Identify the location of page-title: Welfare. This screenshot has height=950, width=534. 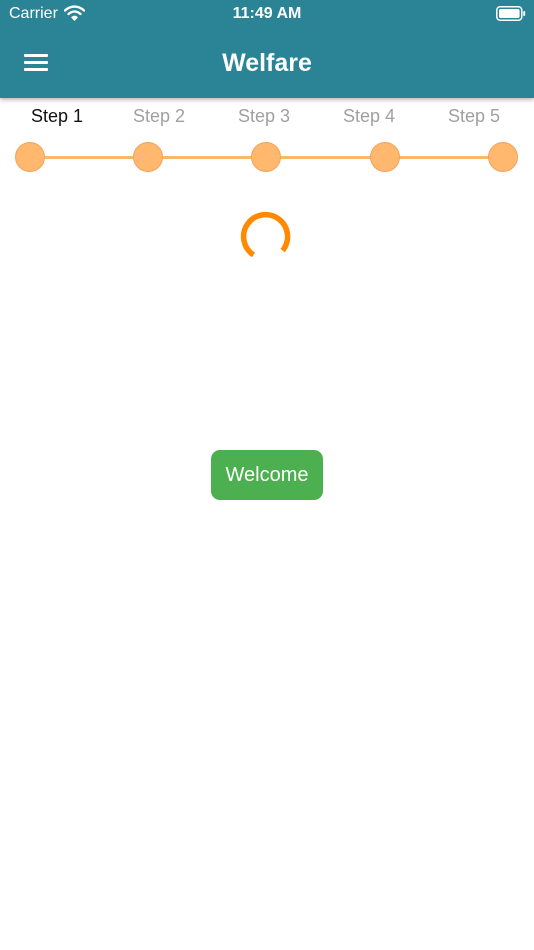
(267, 63).